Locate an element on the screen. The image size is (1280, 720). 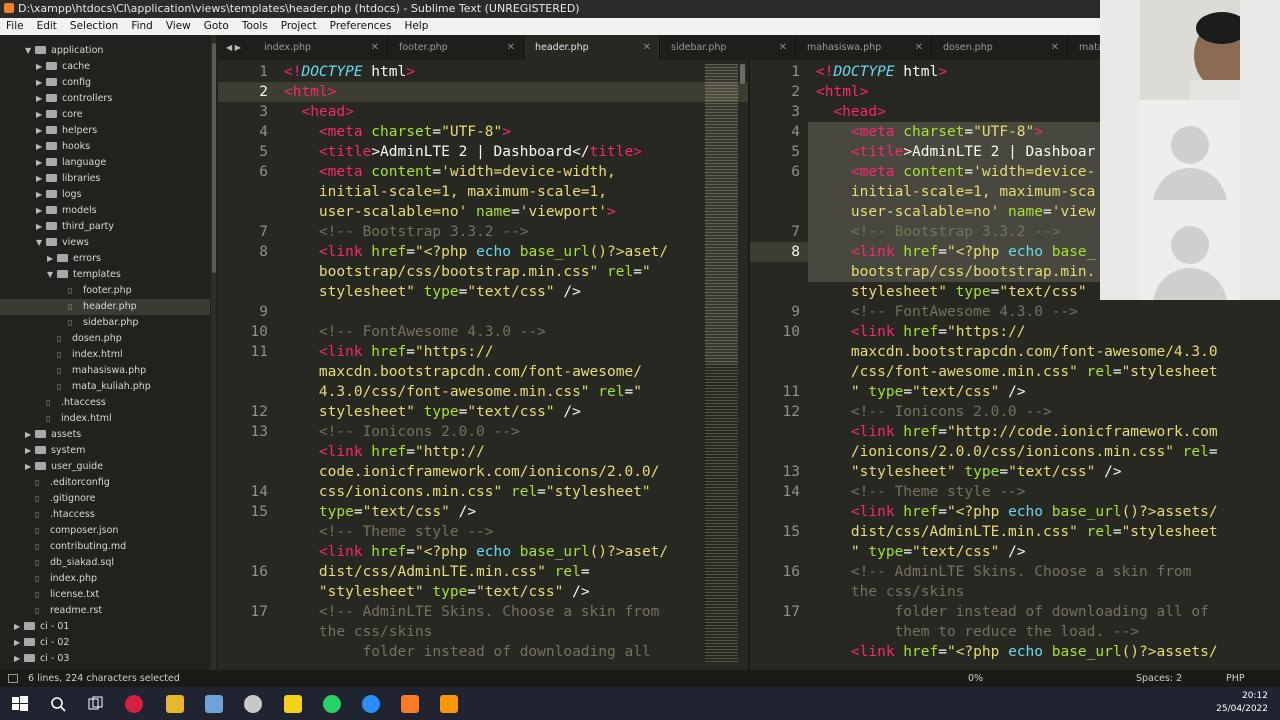
sublime-text-taskbar-icon is located at coordinates (449, 704).